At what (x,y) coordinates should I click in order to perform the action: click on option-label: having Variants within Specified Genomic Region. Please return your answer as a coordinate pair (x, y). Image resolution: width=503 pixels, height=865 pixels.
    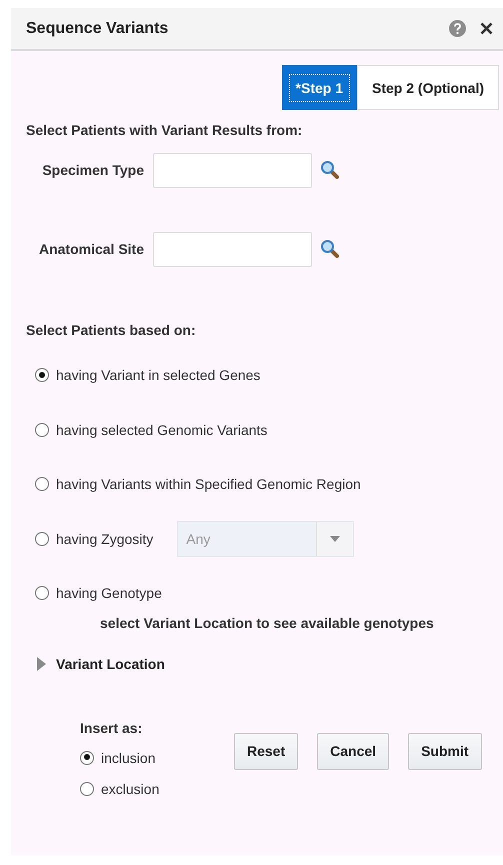
    Looking at the image, I should click on (208, 484).